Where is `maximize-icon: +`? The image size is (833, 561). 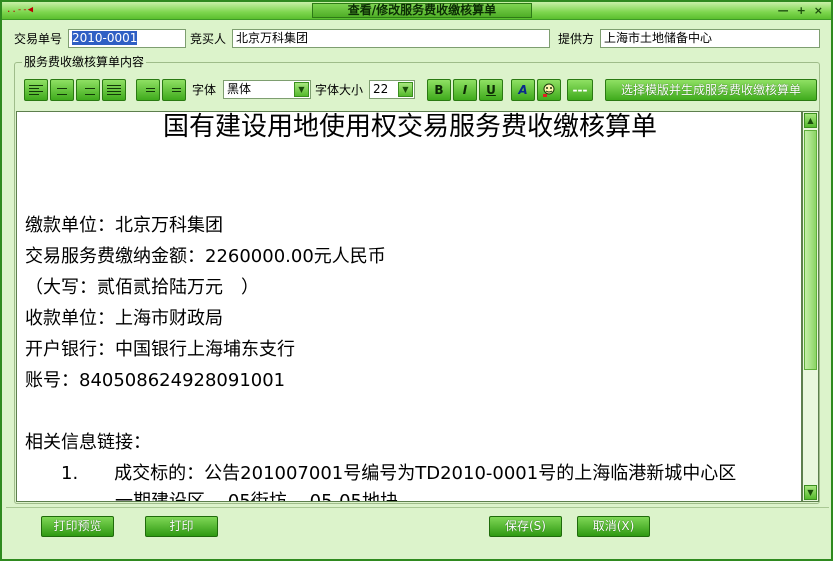
maximize-icon: + is located at coordinates (801, 10).